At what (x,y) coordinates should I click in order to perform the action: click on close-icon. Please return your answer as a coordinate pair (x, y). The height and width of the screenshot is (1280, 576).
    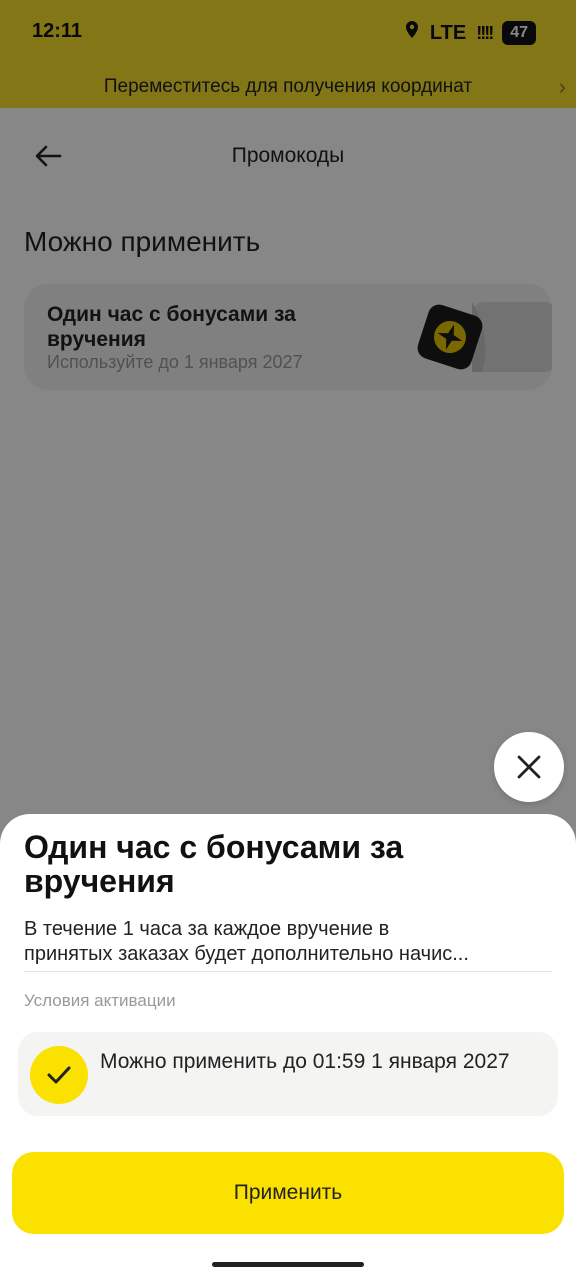
    Looking at the image, I should click on (529, 767).